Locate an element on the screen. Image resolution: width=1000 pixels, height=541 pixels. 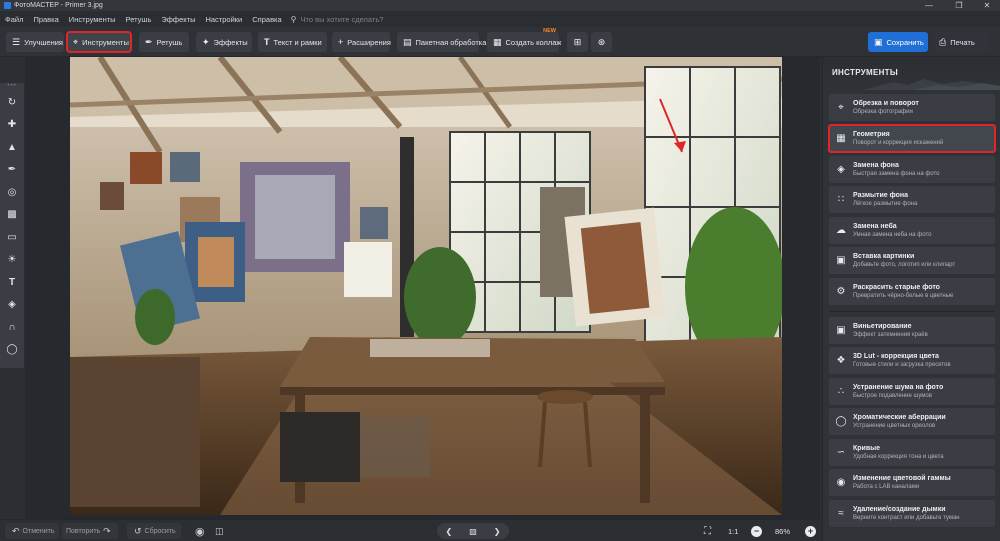
maximize-button: ❐ is located at coordinates (959, 5).